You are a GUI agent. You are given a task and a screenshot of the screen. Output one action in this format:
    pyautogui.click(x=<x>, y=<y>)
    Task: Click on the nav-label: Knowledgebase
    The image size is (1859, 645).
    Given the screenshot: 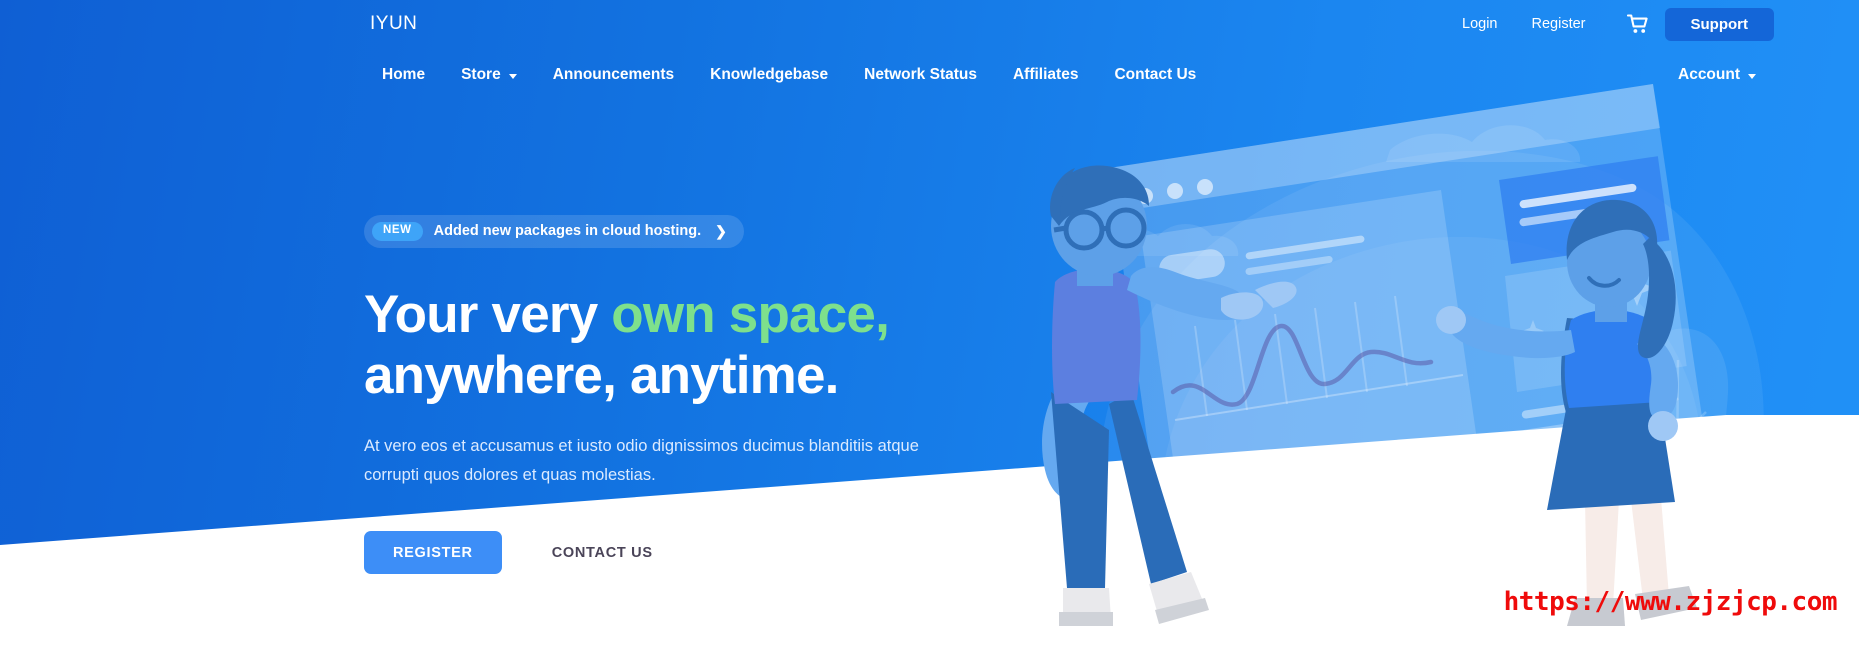 What is the action you would take?
    pyautogui.click(x=769, y=74)
    